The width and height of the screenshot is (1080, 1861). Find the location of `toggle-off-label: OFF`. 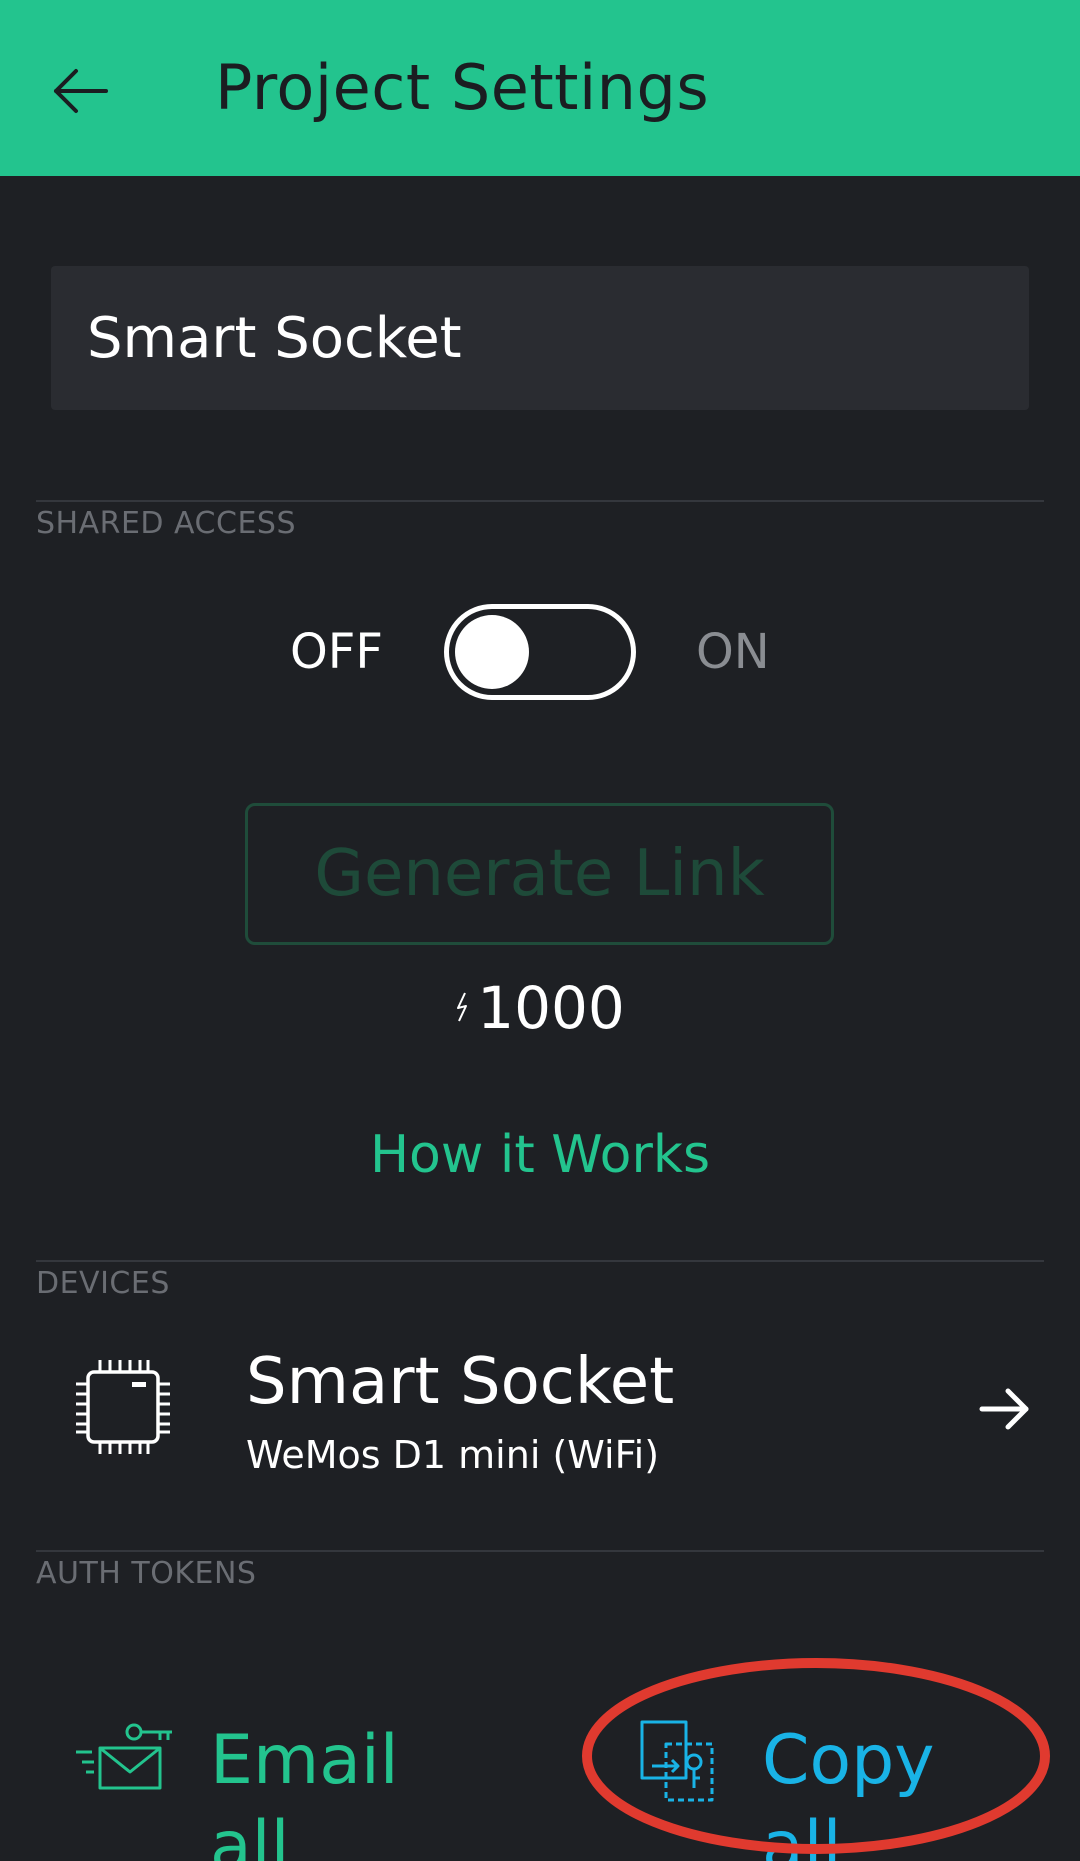

toggle-off-label: OFF is located at coordinates (336, 652).